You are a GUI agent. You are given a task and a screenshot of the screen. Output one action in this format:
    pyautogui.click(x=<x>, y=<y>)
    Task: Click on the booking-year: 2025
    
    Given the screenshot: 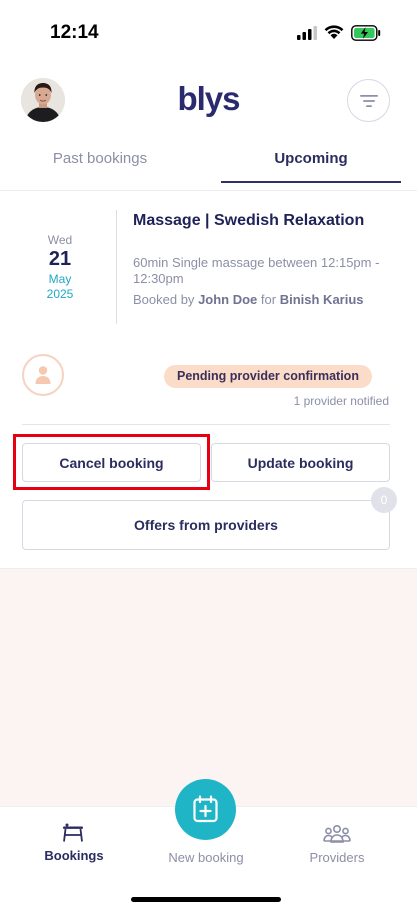 What is the action you would take?
    pyautogui.click(x=60, y=294)
    